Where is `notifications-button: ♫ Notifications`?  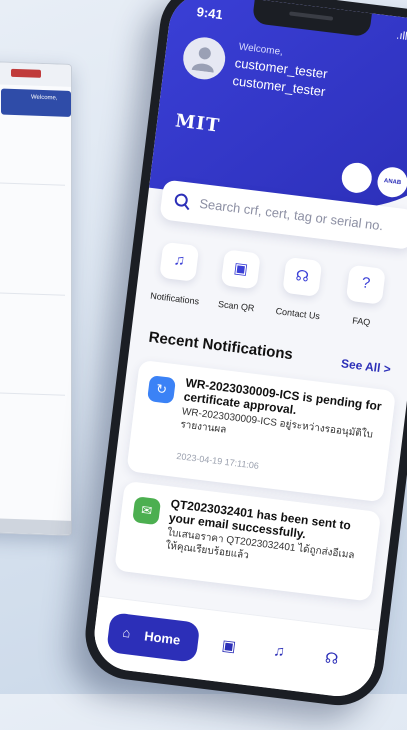 notifications-button: ♫ Notifications is located at coordinates (177, 273).